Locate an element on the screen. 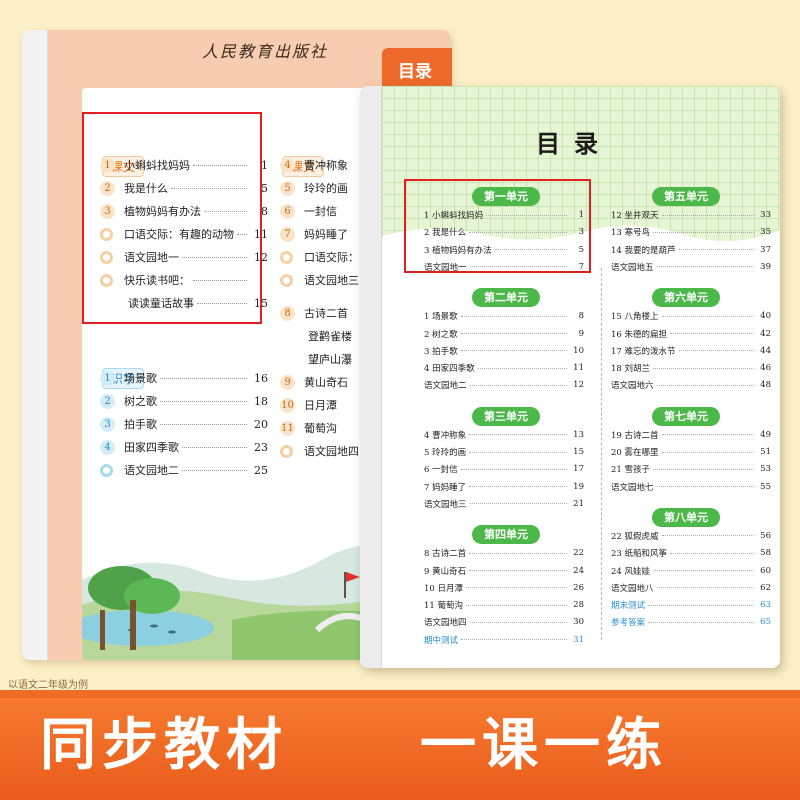 Image resolution: width=800 pixels, height=800 pixels. toc-item: 4 曹冲称象 13 is located at coordinates (504, 435).